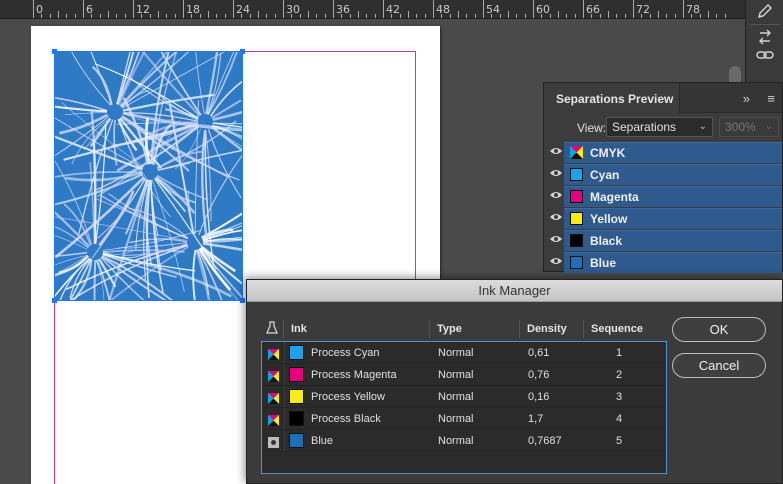  What do you see at coordinates (719, 365) in the screenshot?
I see `cancel-button: Cancel` at bounding box center [719, 365].